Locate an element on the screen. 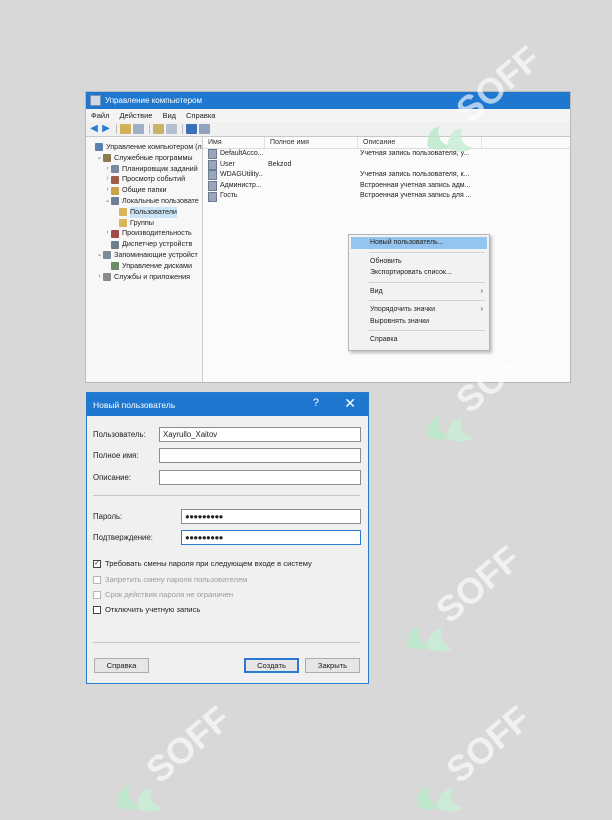  properties-icon is located at coordinates (204, 129).